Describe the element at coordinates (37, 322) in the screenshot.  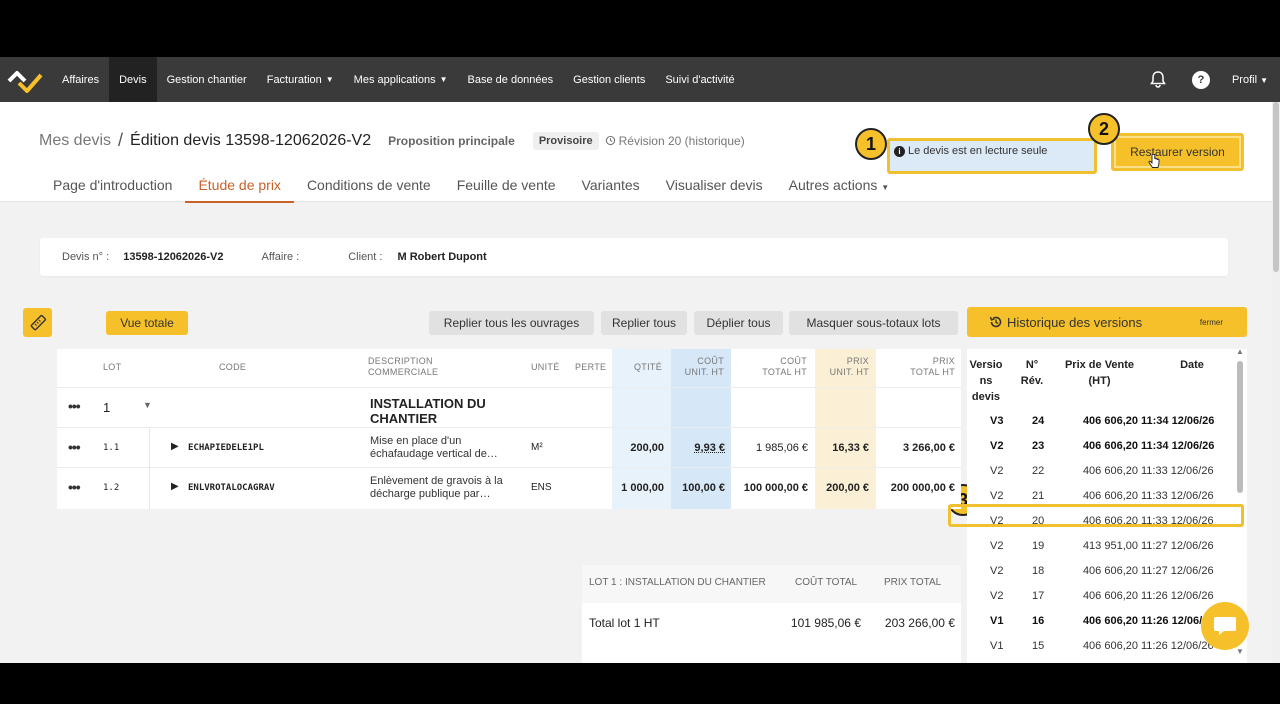
I see `ruler-button` at that location.